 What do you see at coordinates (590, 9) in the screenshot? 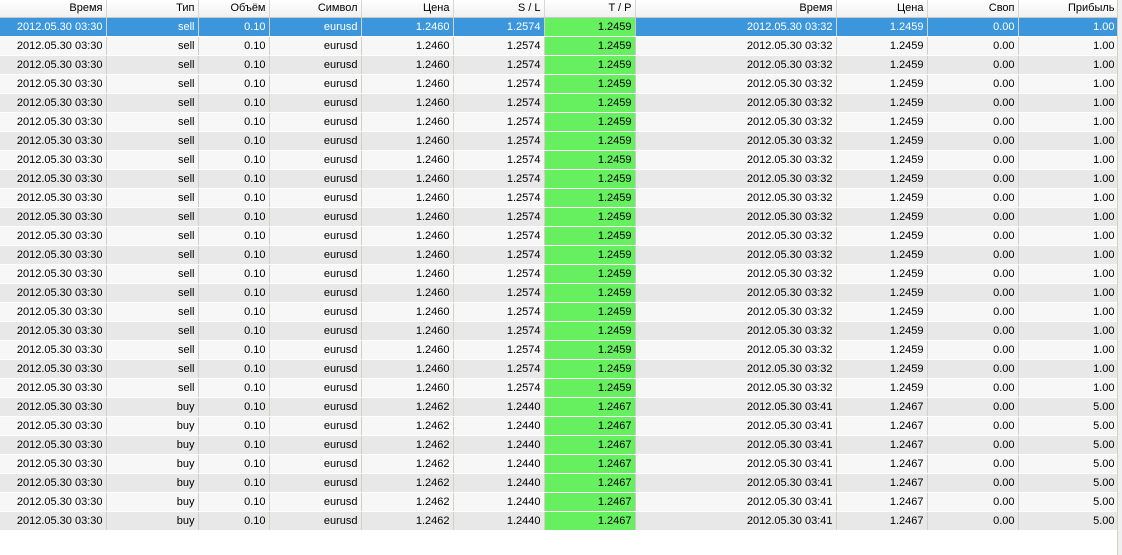
I see `column-header-take-profit: T / P` at bounding box center [590, 9].